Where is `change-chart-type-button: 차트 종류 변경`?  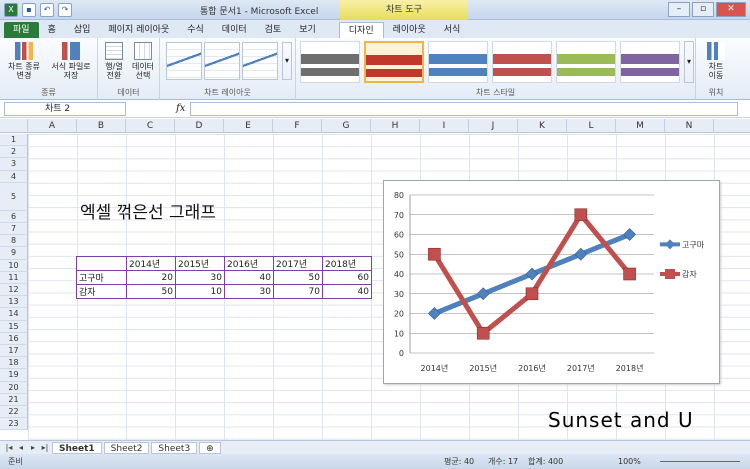
change-chart-type-button: 차트 종류 변경 is located at coordinates (24, 61).